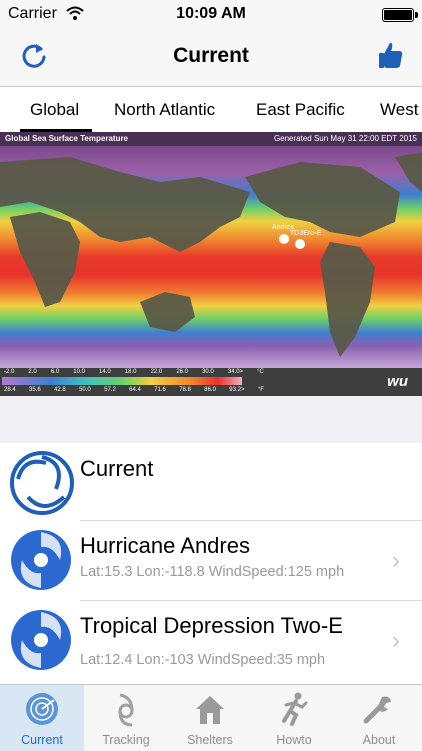 This screenshot has height=751, width=422. I want to click on region-tabs: Global North Atlantic East Pacific West, so click(211, 110).